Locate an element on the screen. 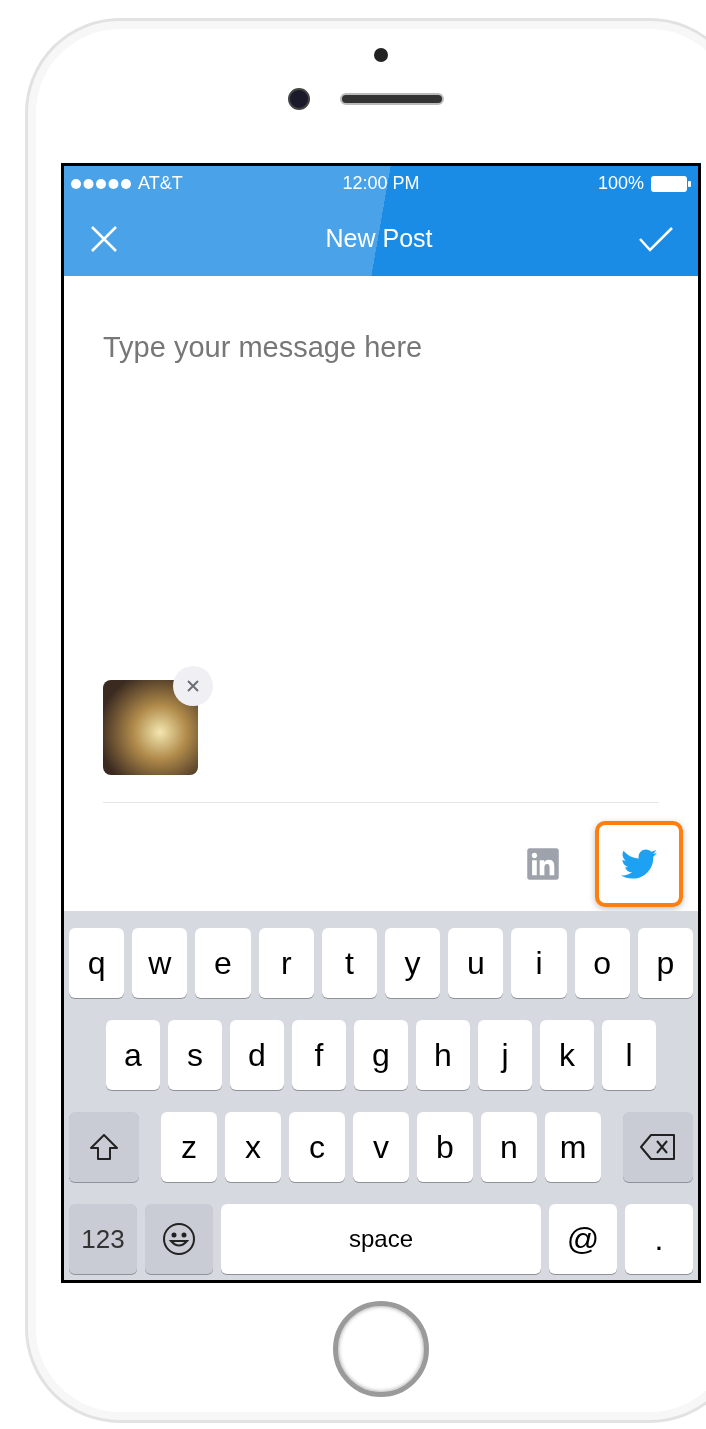 The image size is (706, 1429). clock-time: 12:00 PM is located at coordinates (381, 183).